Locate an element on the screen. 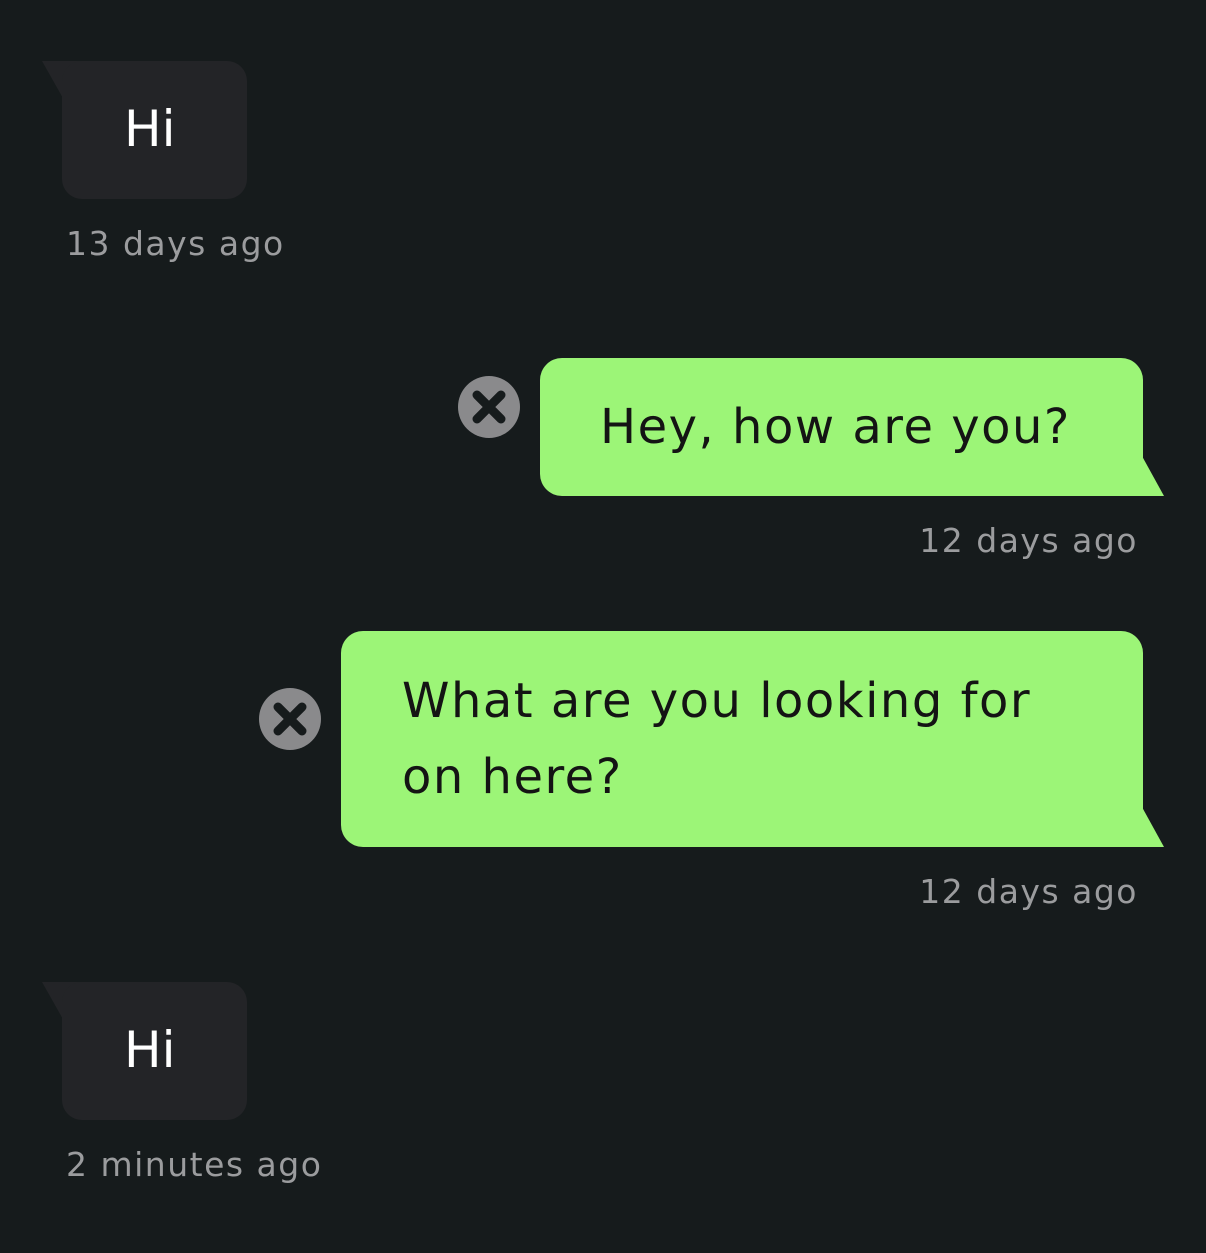  message-text: Hey, how are you? is located at coordinates (835, 427).